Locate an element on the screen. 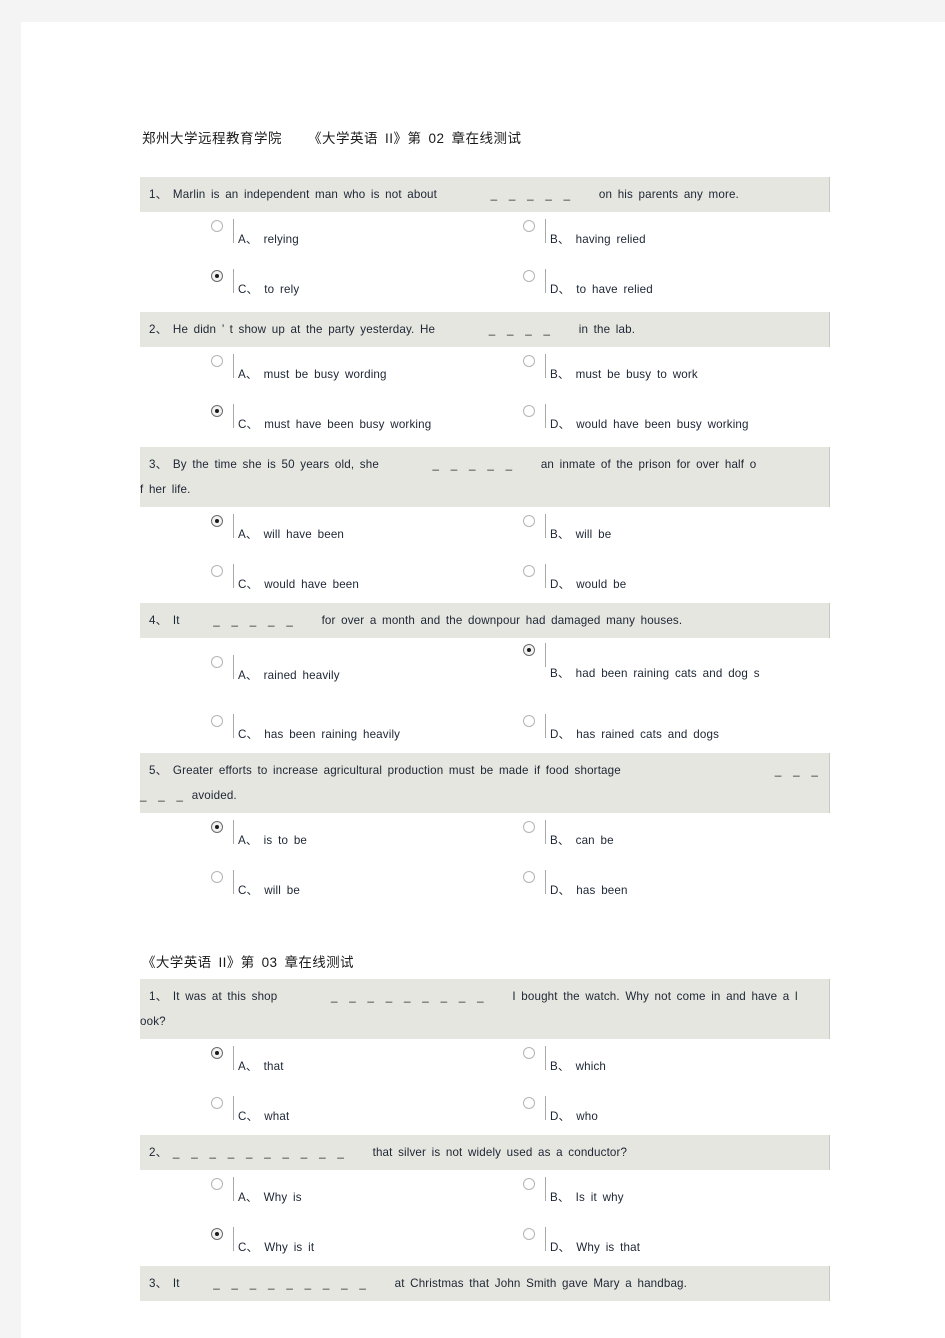 The height and width of the screenshot is (1338, 945). option-d: D、 has been is located at coordinates (657, 888).